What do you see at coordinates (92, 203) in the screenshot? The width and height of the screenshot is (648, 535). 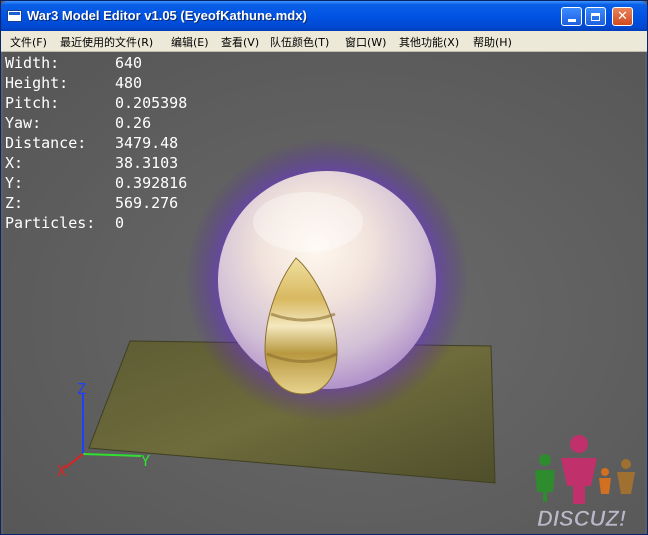 I see `stat-row-z: Z: 569.276` at bounding box center [92, 203].